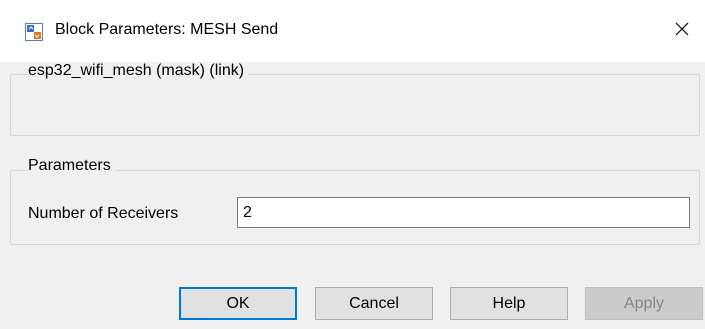 The width and height of the screenshot is (705, 329). I want to click on window-title: Block Parameters: MESH Send, so click(167, 29).